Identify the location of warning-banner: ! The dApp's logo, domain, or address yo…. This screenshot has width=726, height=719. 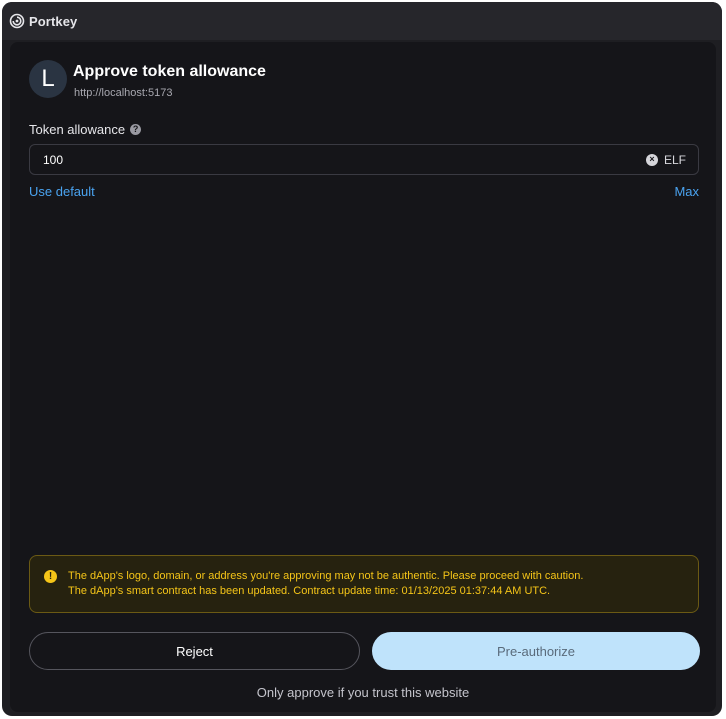
(364, 584).